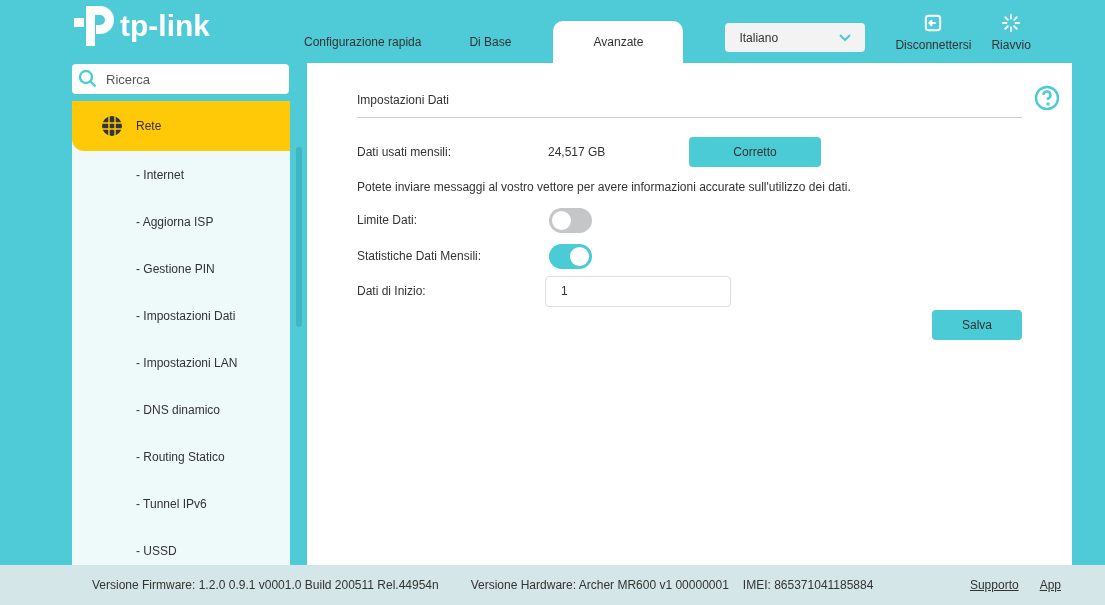  What do you see at coordinates (88, 79) in the screenshot?
I see `search-icon` at bounding box center [88, 79].